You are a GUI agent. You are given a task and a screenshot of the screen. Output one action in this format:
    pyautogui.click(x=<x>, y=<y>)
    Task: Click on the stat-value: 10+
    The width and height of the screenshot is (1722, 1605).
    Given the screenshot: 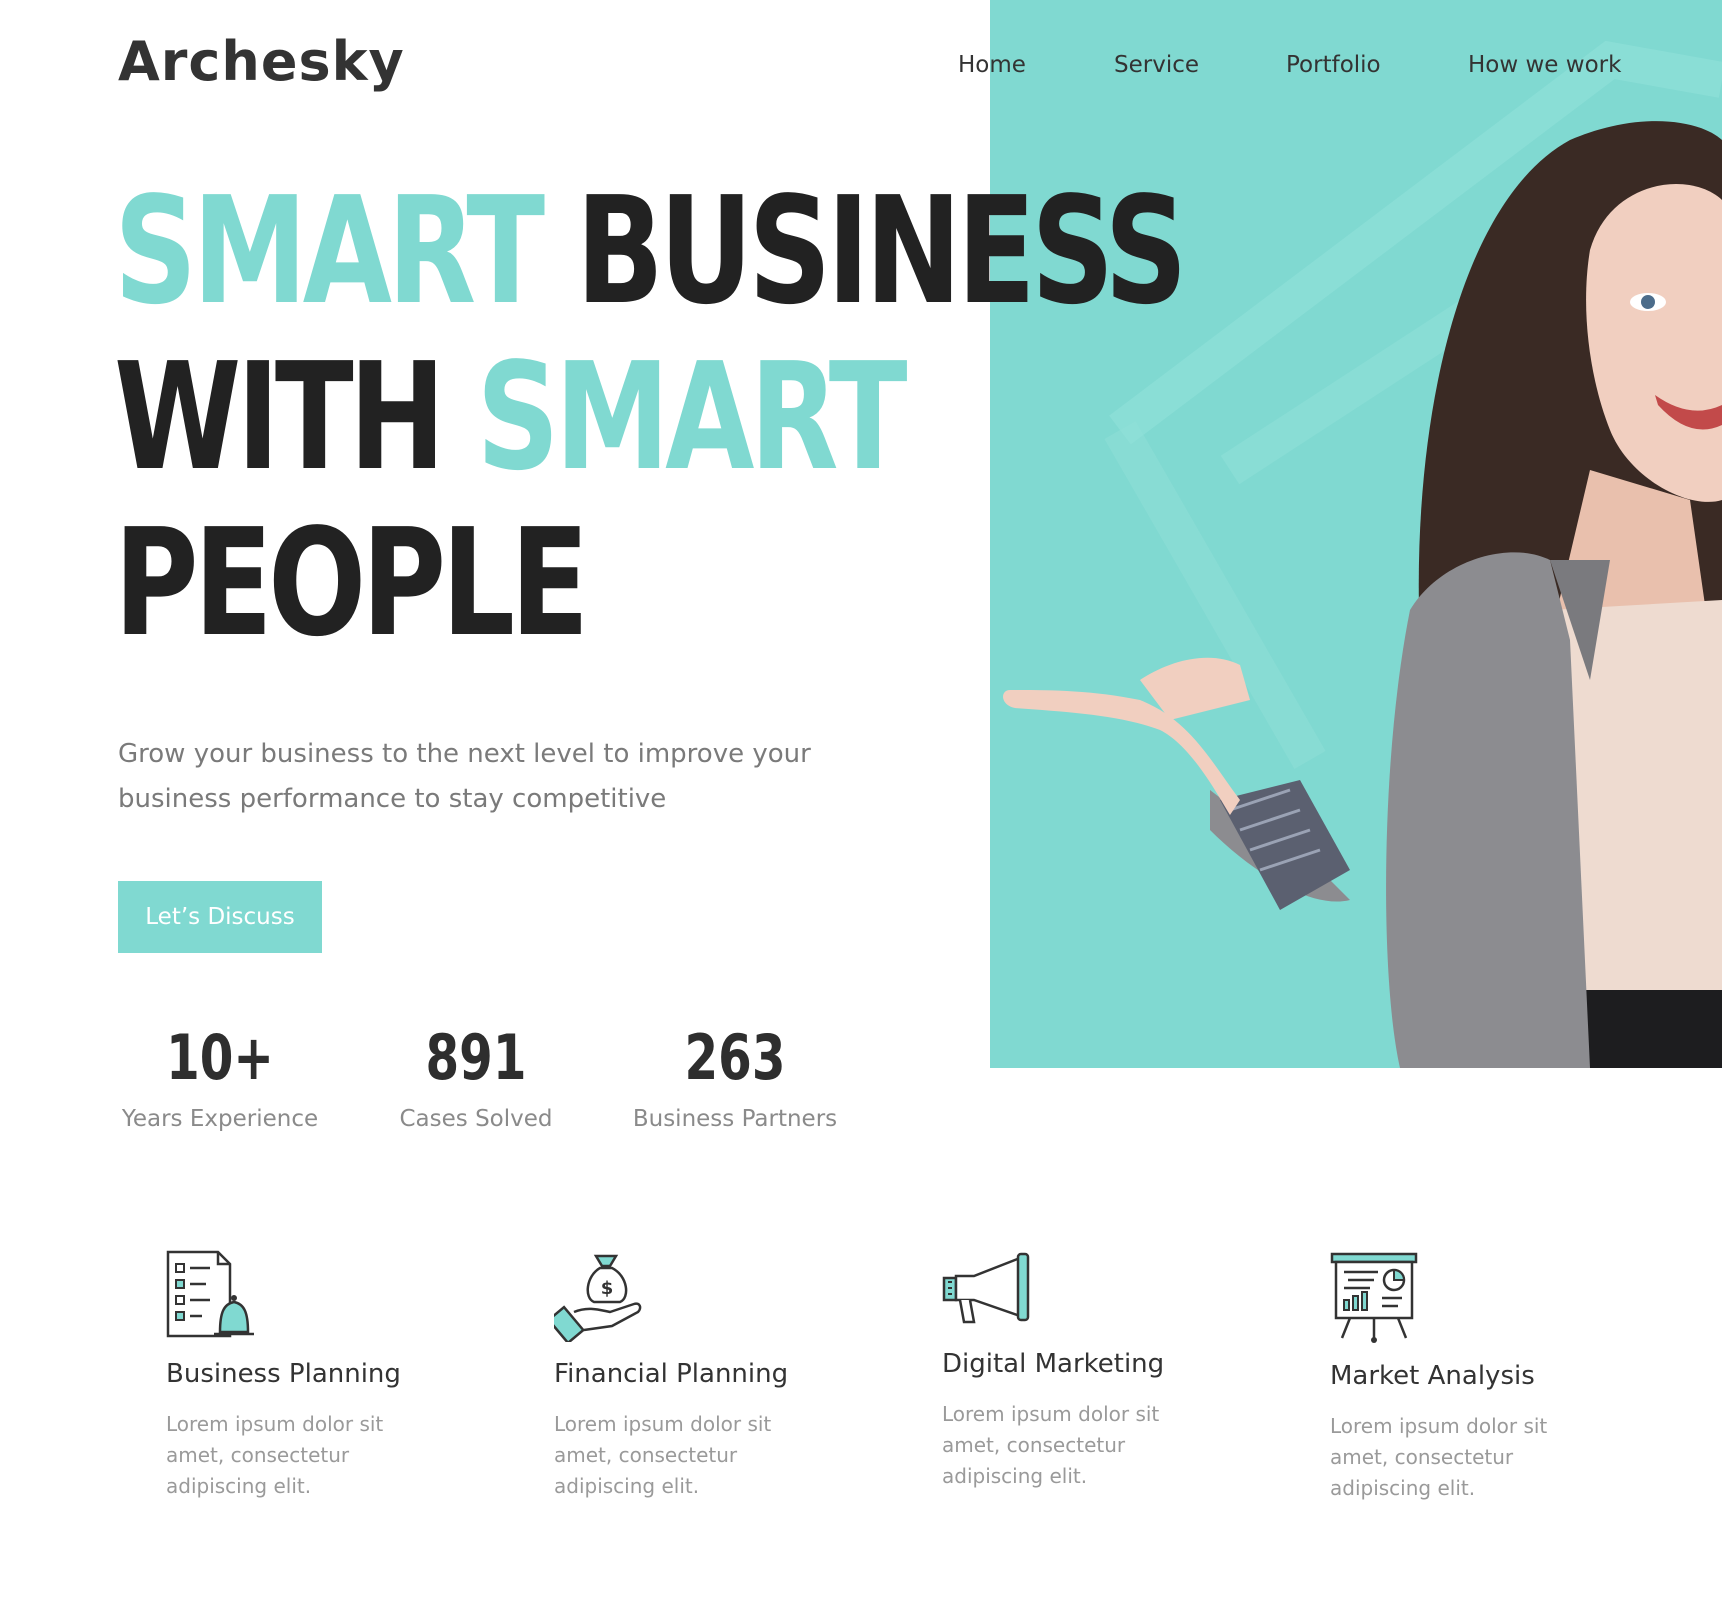 What is the action you would take?
    pyautogui.click(x=220, y=1057)
    